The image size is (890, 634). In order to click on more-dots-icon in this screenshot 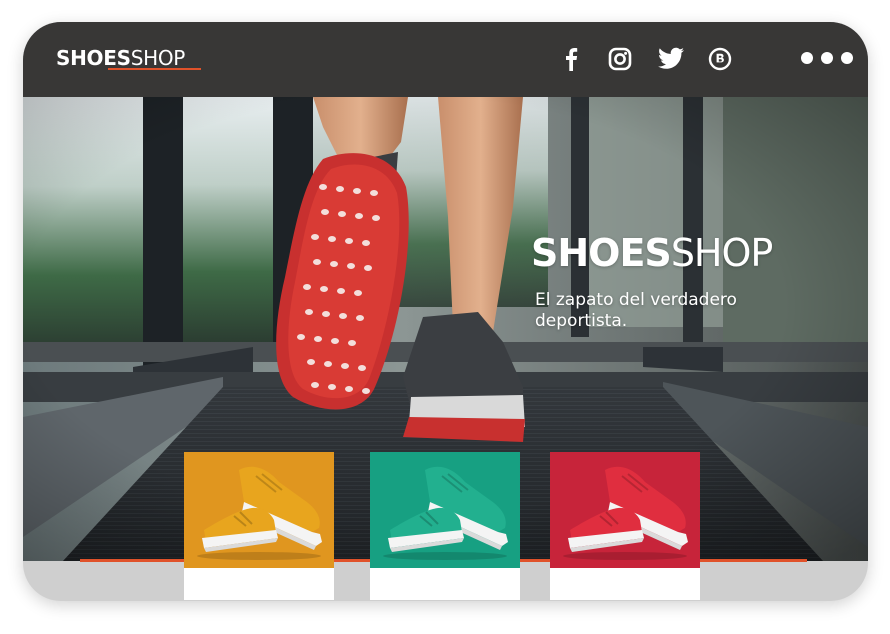, I will do `click(827, 58)`.